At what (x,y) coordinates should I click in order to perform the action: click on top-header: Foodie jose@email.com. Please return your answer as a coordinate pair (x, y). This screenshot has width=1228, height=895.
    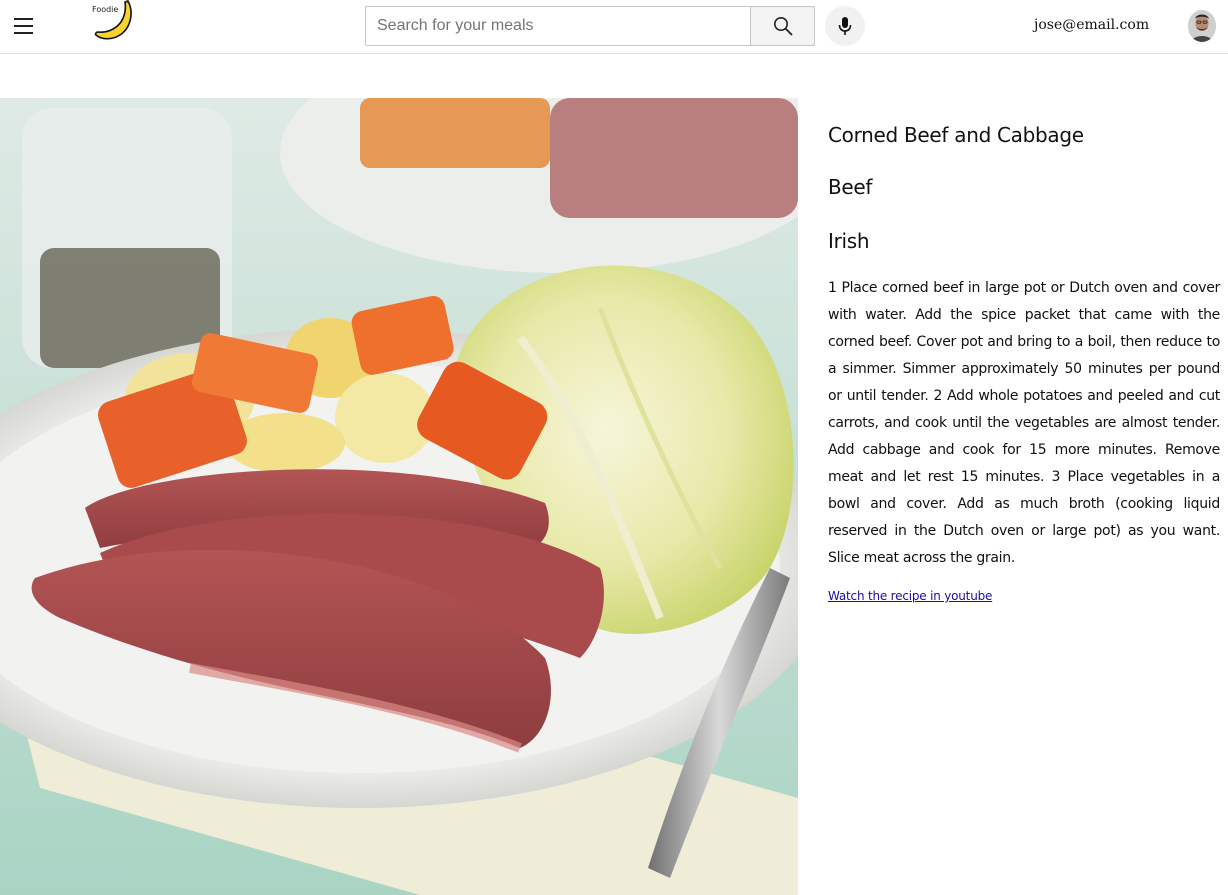
    Looking at the image, I should click on (614, 27).